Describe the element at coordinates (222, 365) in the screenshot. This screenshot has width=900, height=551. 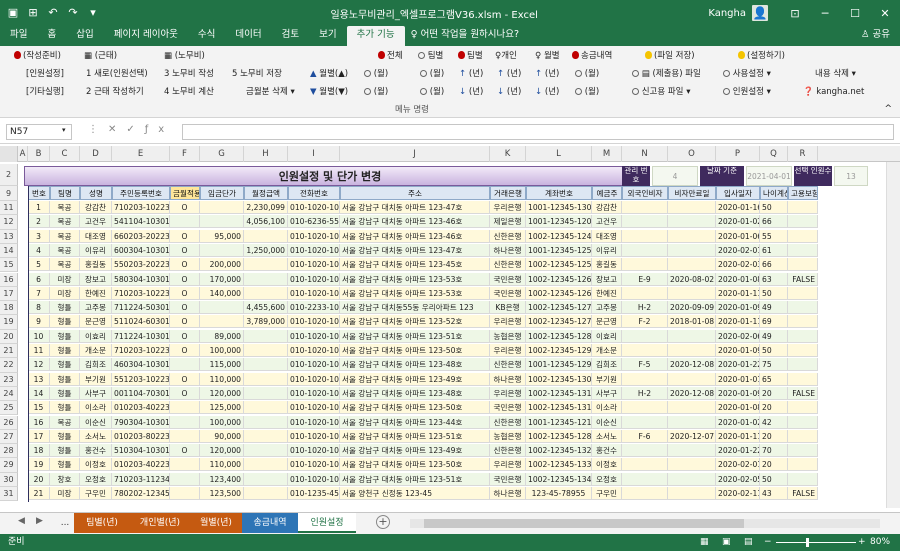
I see `table-cell: 115,000` at that location.